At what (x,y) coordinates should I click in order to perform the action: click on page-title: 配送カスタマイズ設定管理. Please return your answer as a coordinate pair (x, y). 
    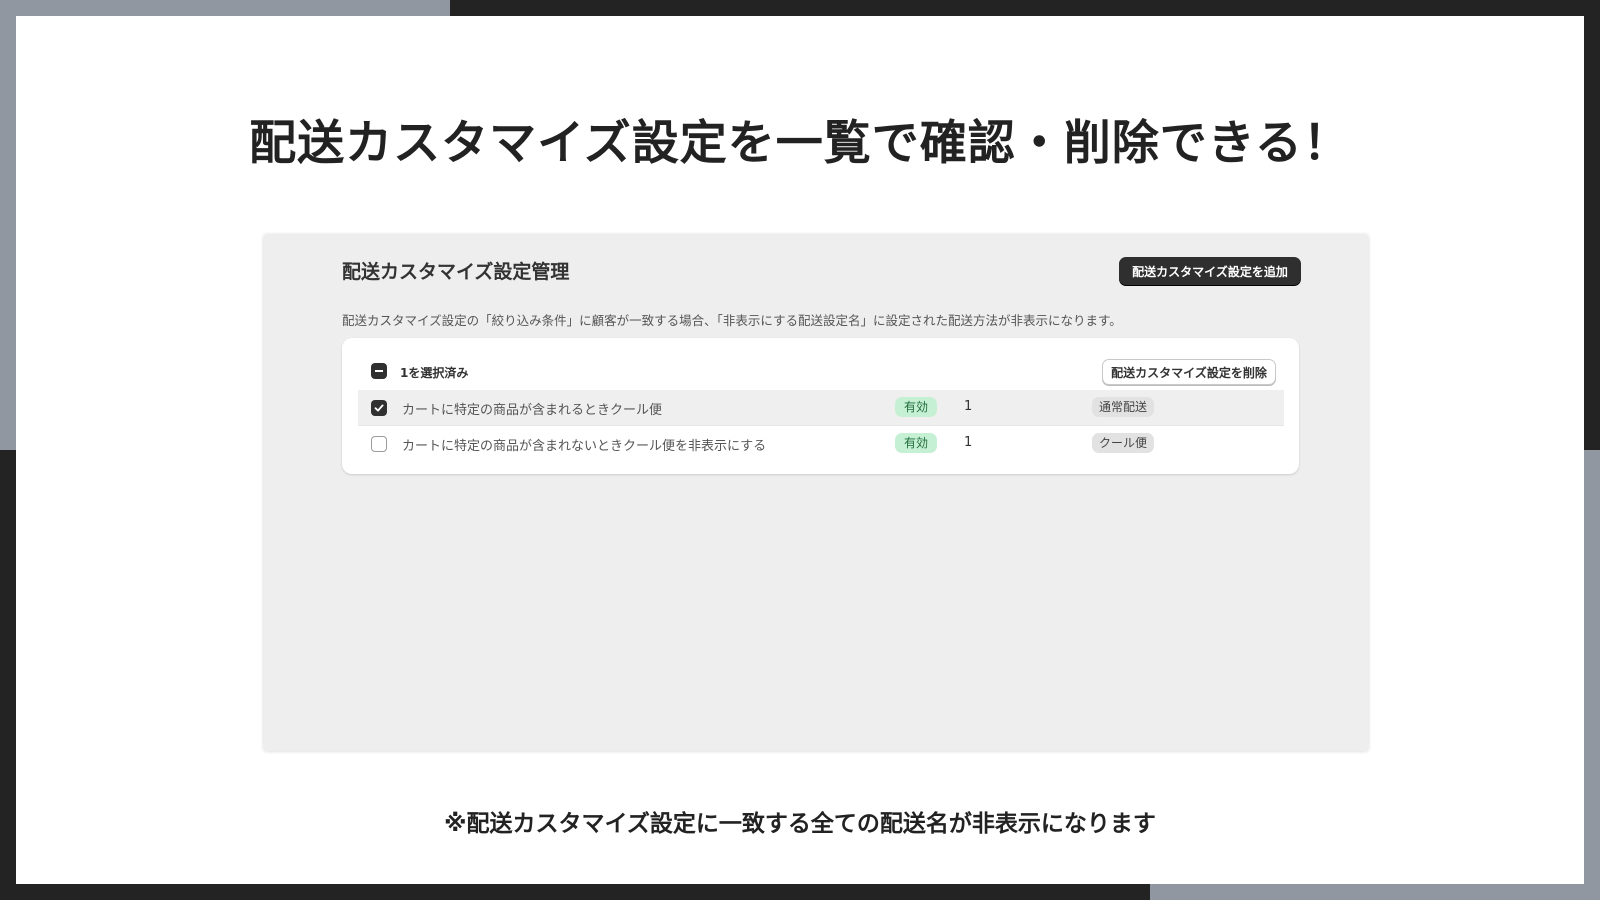
    Looking at the image, I should click on (456, 272).